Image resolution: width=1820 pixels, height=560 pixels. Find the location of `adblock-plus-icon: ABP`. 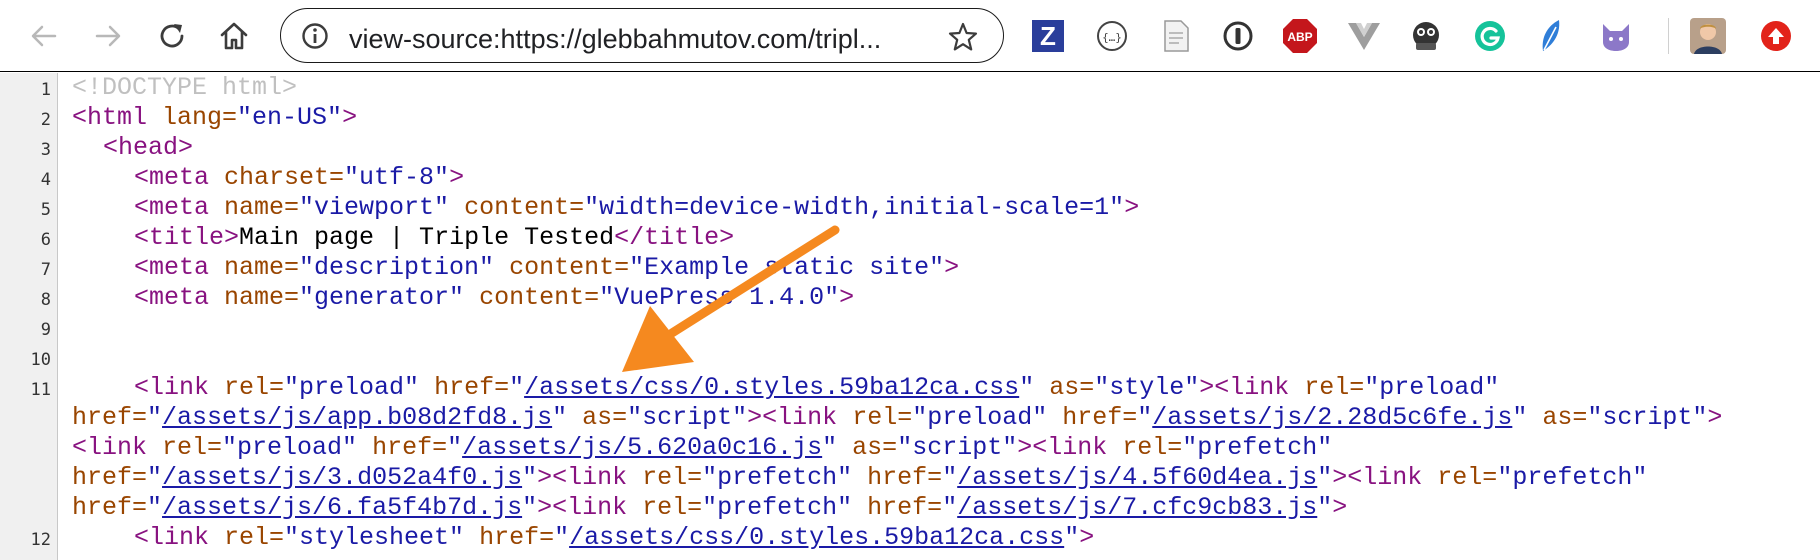

adblock-plus-icon: ABP is located at coordinates (1300, 36).